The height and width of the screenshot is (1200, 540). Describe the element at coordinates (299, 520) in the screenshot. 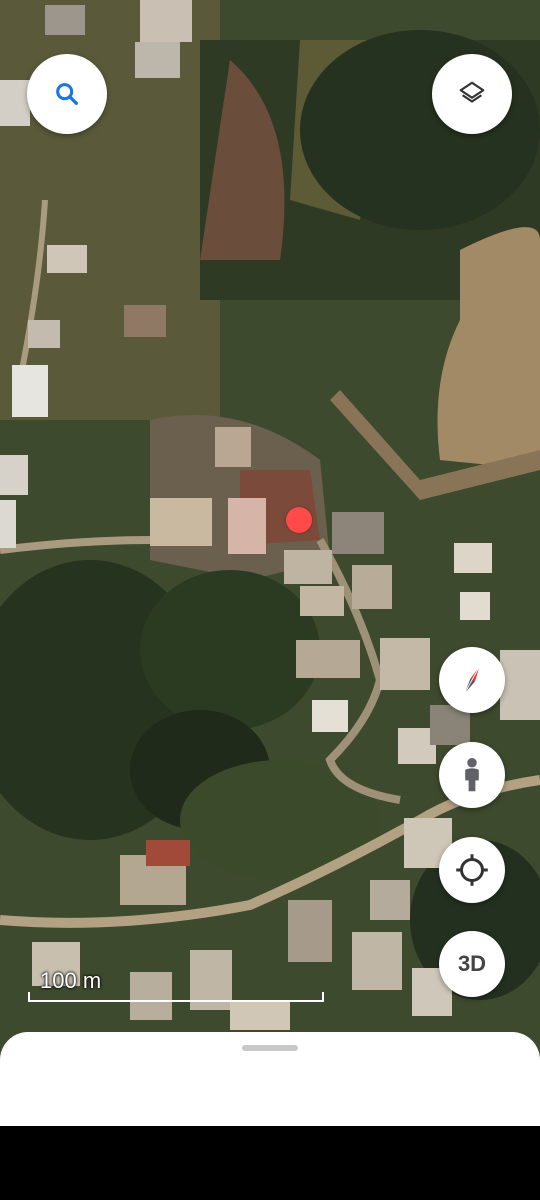

I see `location-pin` at that location.